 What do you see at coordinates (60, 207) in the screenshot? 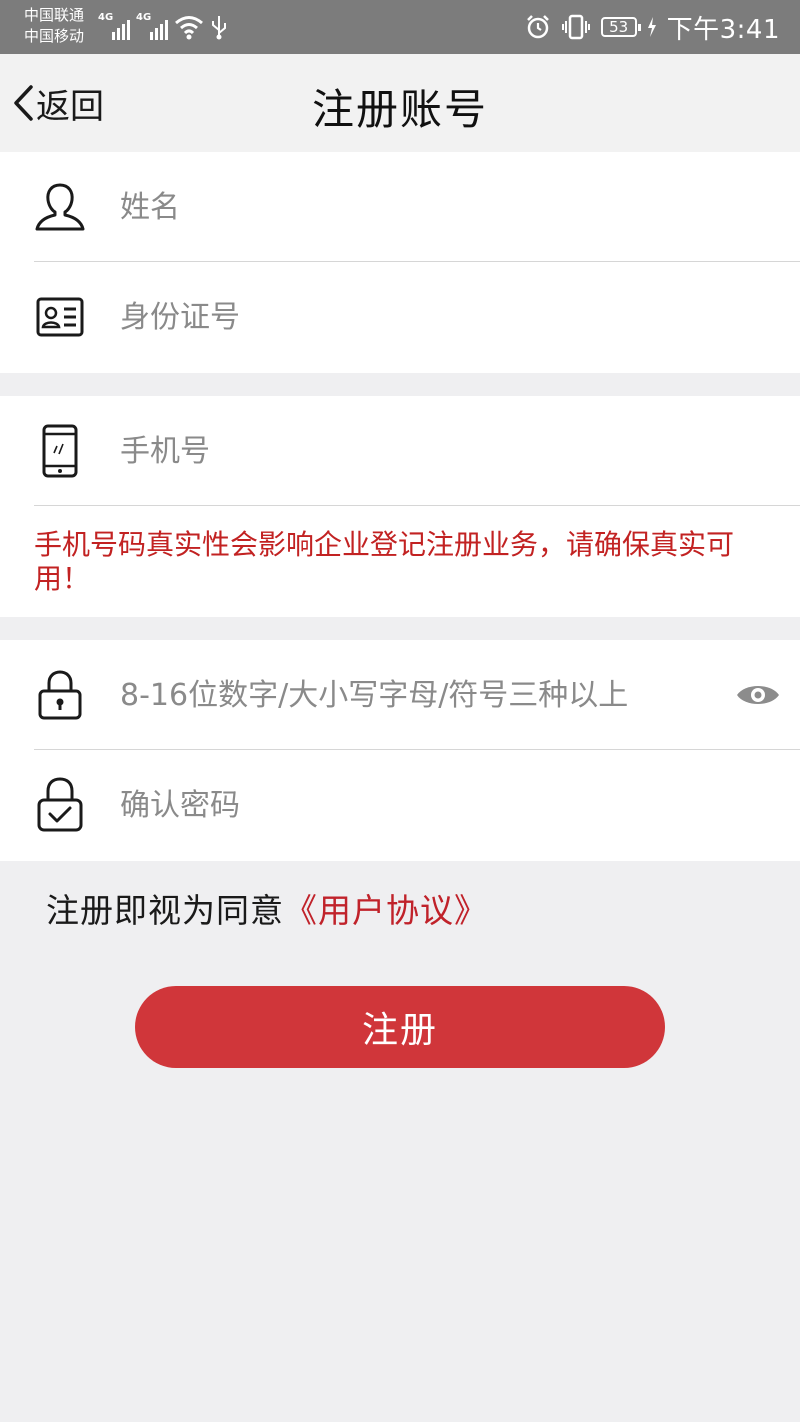
I see `user-icon` at bounding box center [60, 207].